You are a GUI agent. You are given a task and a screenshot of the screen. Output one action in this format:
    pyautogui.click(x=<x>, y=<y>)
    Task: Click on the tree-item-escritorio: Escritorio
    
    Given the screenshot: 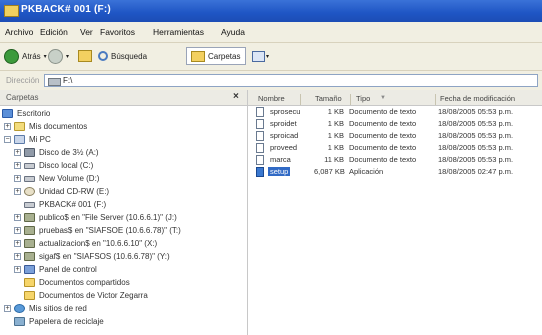 What is the action you would take?
    pyautogui.click(x=26, y=113)
    